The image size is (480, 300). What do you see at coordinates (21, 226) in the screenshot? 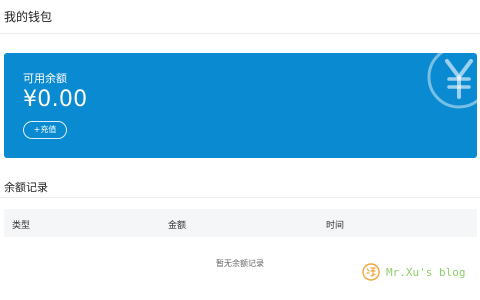
I see `column-header-type: 类型` at bounding box center [21, 226].